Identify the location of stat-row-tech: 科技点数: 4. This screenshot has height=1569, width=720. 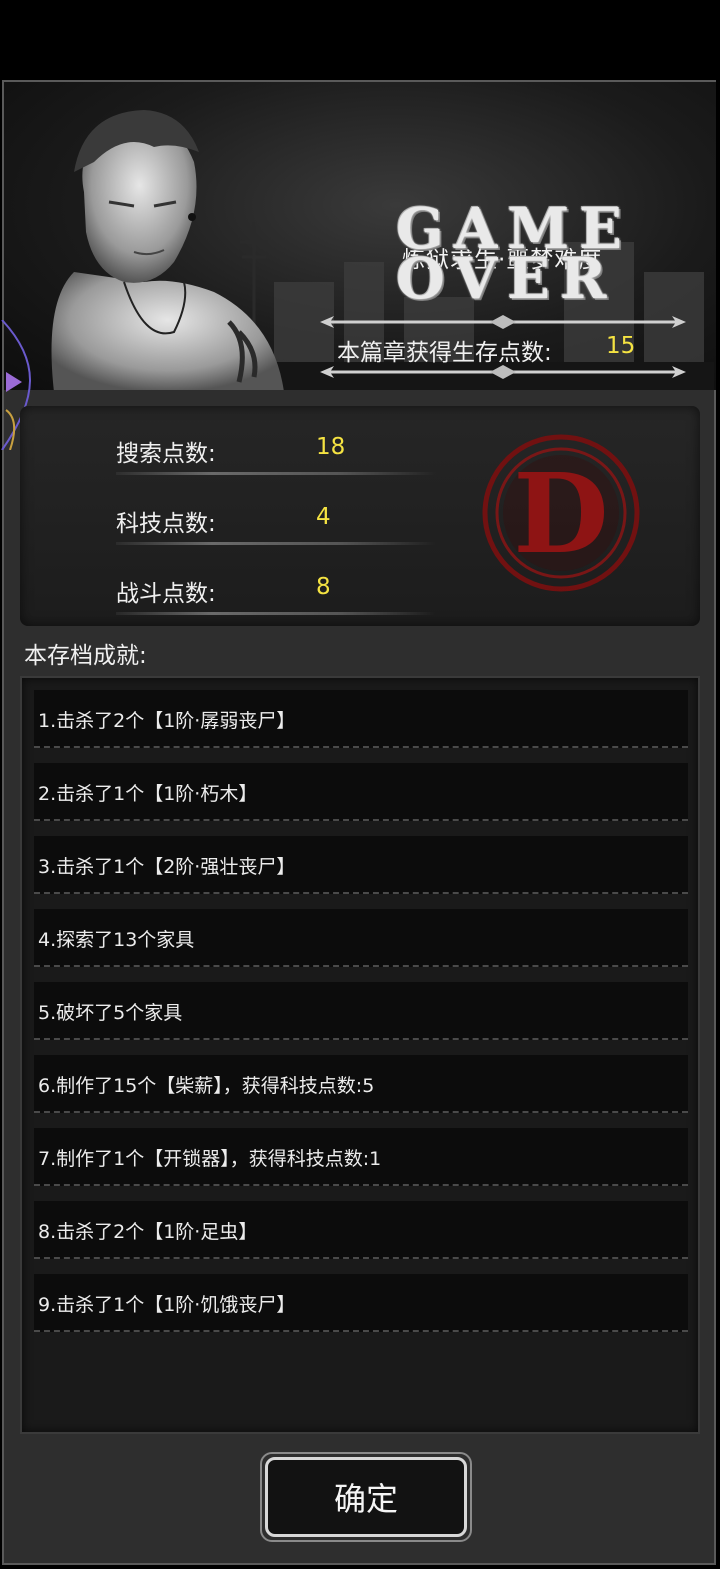
(316, 521).